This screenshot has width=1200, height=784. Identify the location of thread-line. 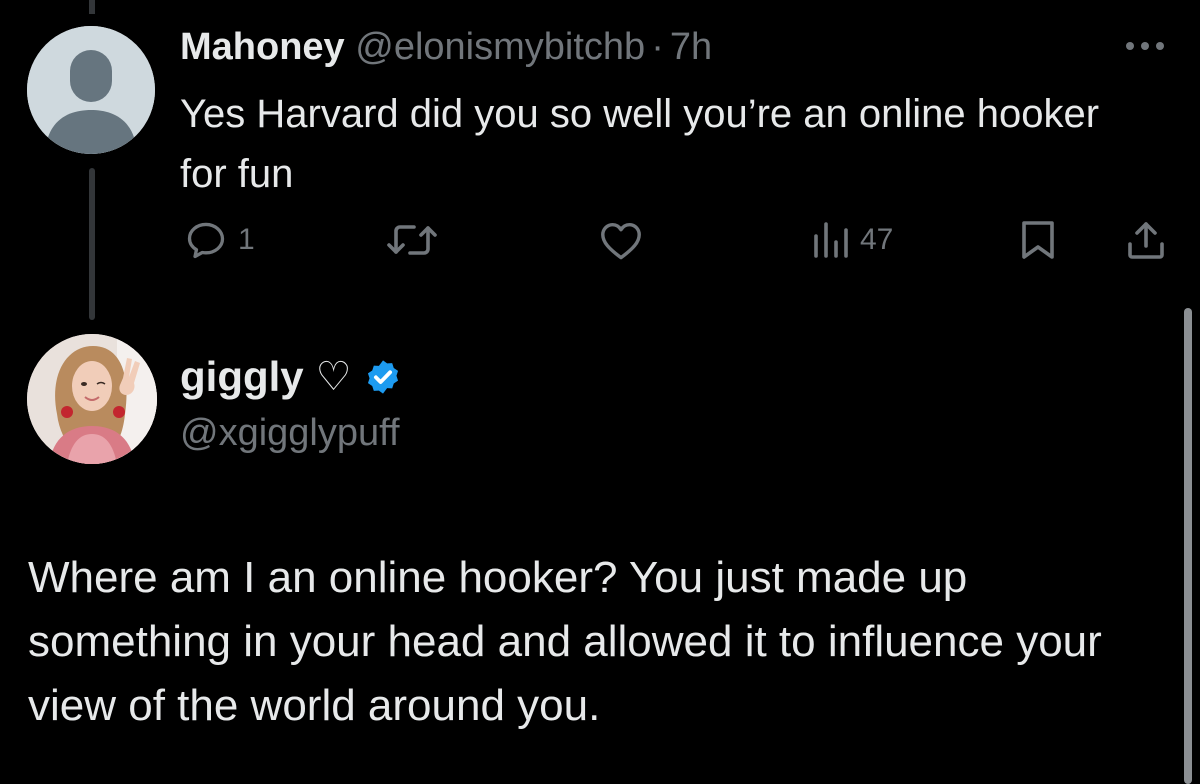
(92, 244).